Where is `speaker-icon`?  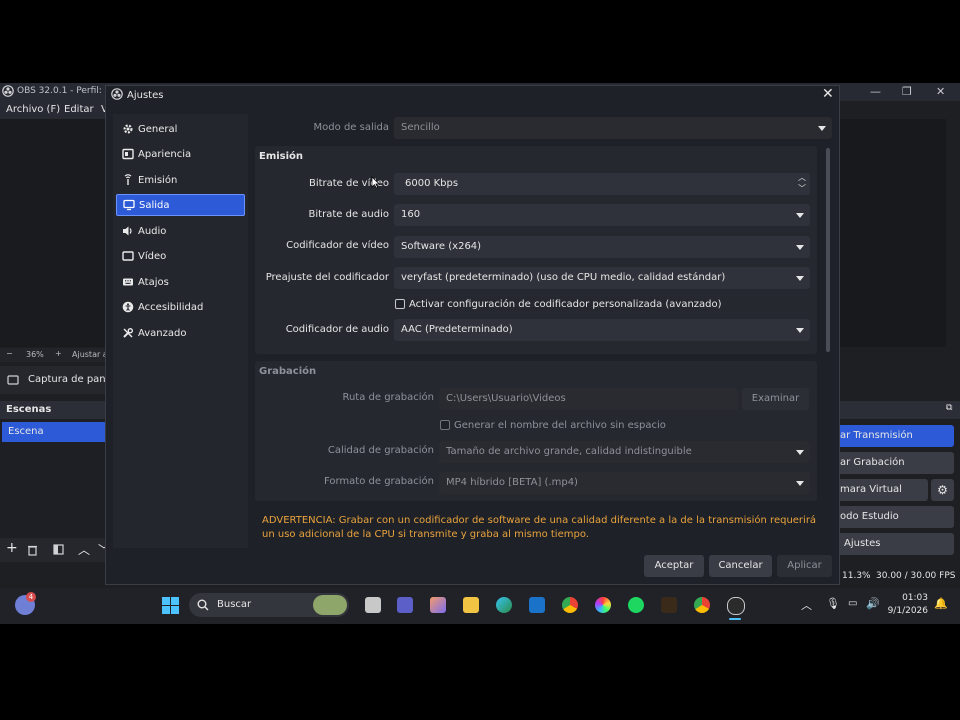 speaker-icon is located at coordinates (127, 231).